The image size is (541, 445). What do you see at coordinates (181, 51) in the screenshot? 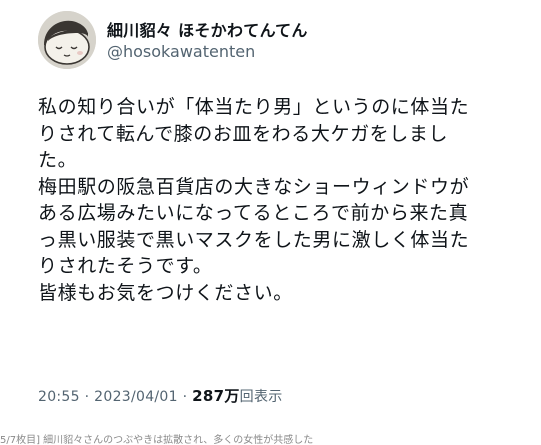
I see `user-handle: @hosokawatenten` at bounding box center [181, 51].